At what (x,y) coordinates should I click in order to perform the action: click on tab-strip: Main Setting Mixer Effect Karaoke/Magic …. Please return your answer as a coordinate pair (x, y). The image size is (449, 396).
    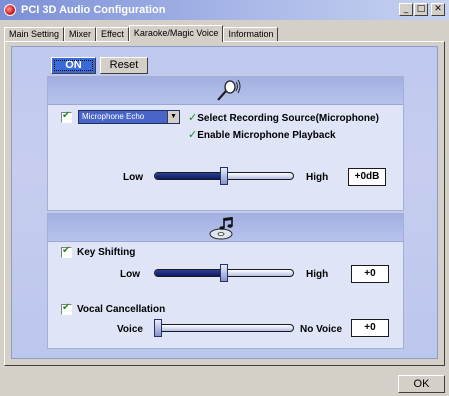
    Looking at the image, I should click on (141, 33).